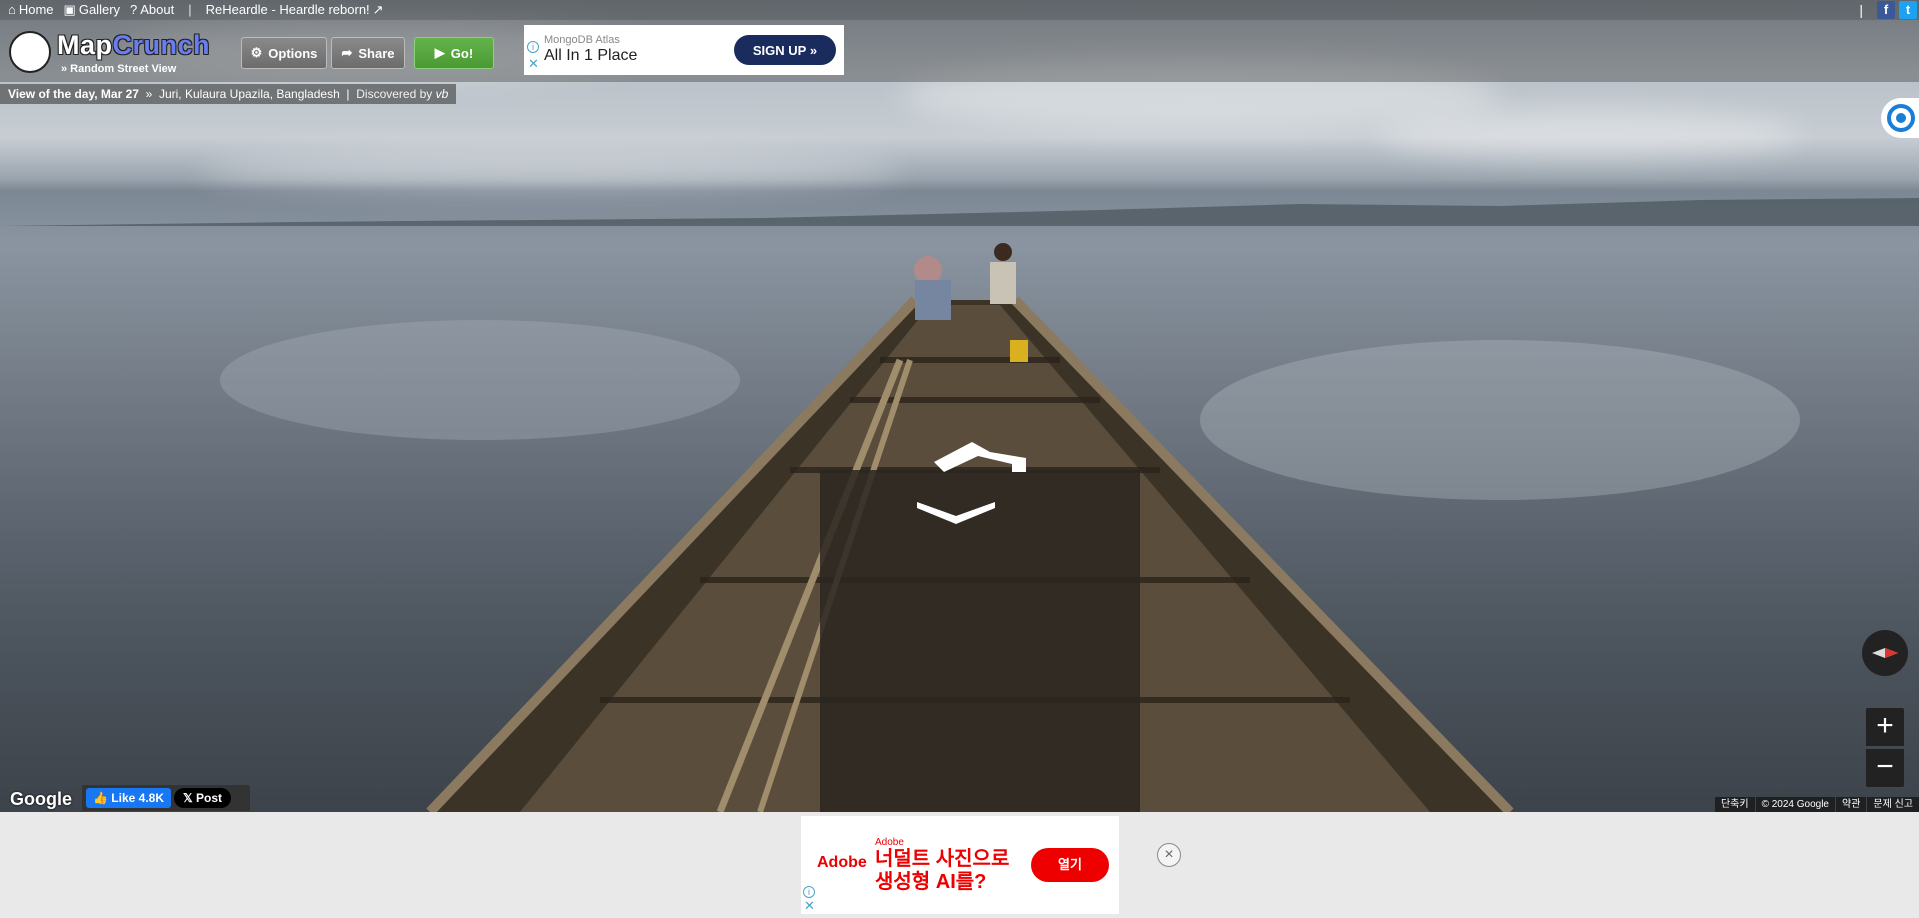 The image size is (1919, 918). I want to click on facebook-icon: f, so click(1886, 10).